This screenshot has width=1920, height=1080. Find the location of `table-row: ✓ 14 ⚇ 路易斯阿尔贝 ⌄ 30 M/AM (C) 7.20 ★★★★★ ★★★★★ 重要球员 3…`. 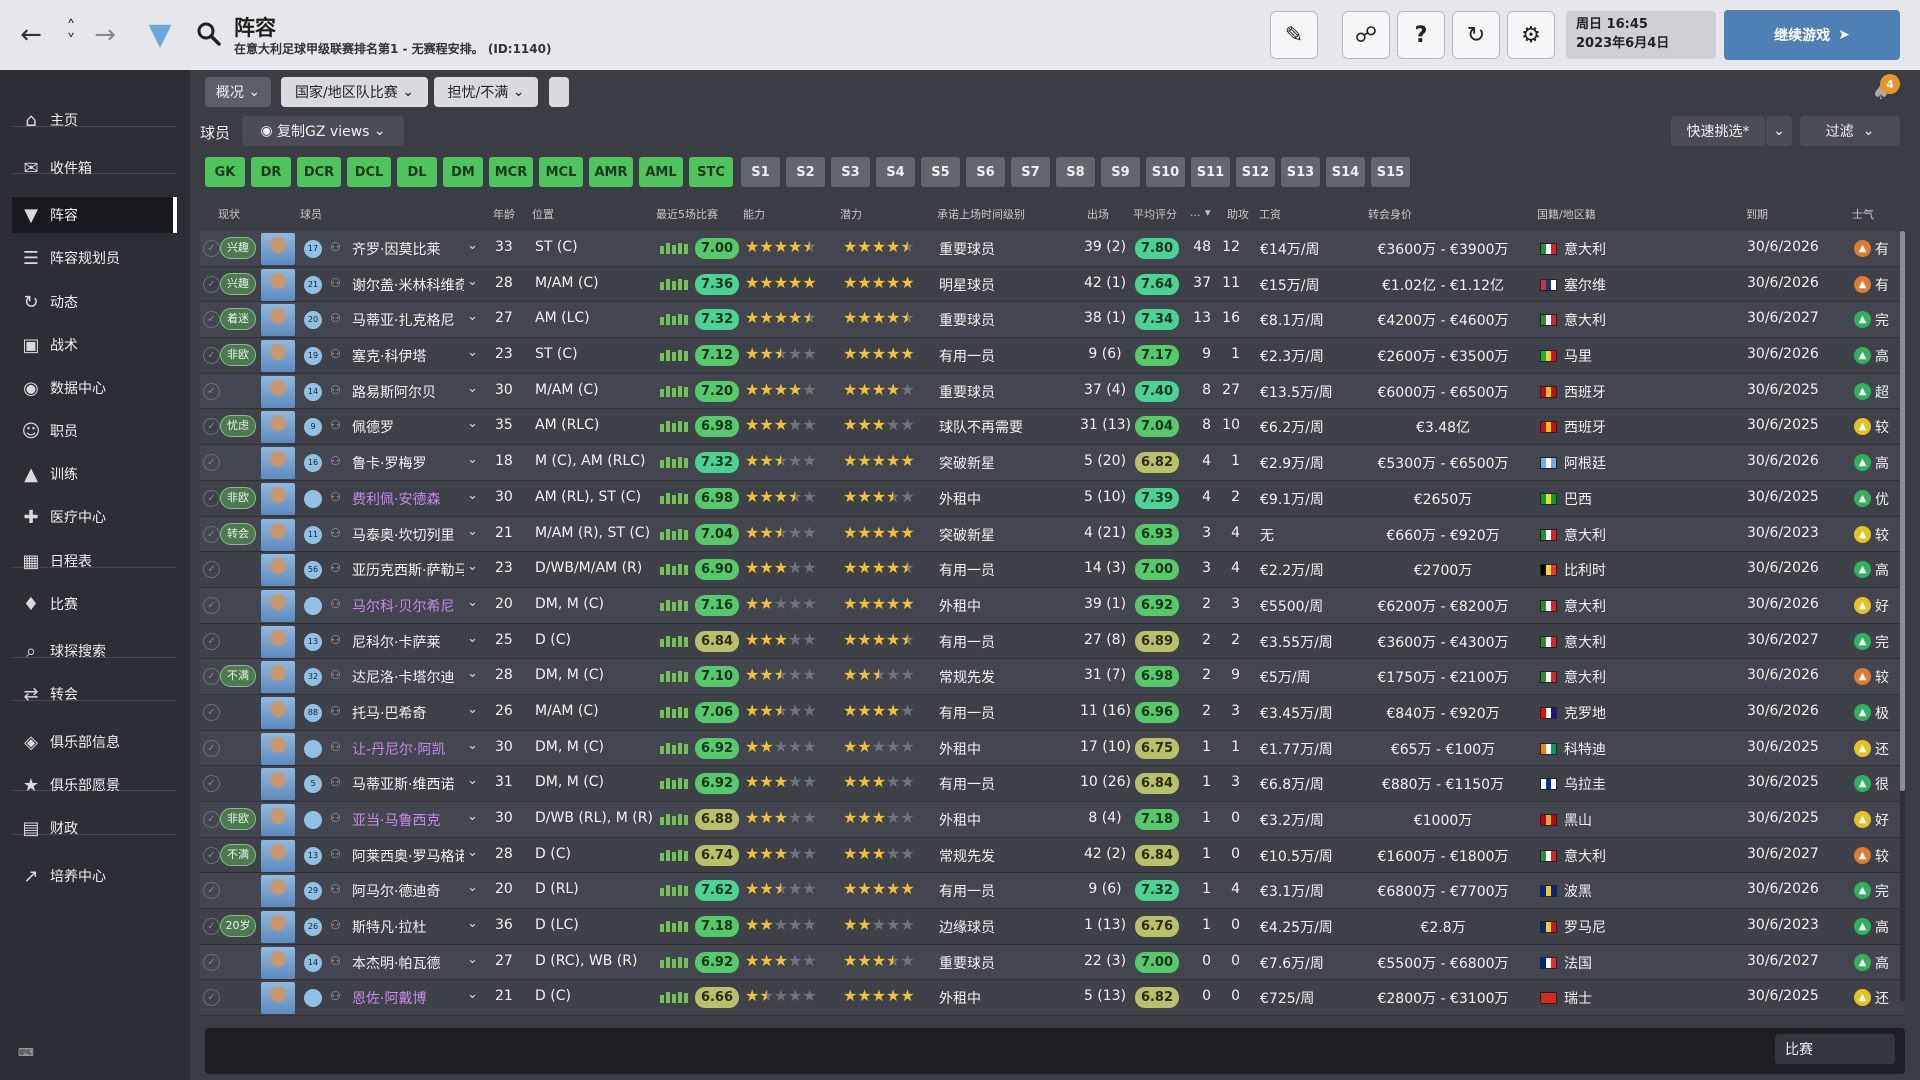

table-row: ✓ 14 ⚇ 路易斯阿尔贝 ⌄ 30 M/AM (C) 7.20 ★★★★★ ★★★★★ 重要球员 3… is located at coordinates (1052, 391).